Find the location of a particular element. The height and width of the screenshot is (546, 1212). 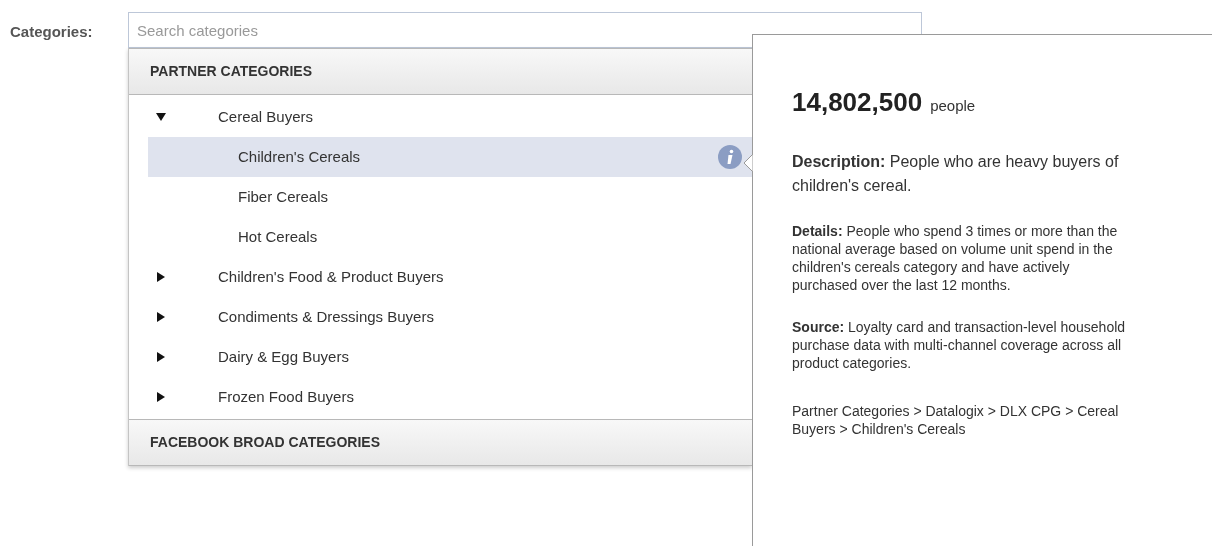

section-header: PARTNER CATEGORIES is located at coordinates (440, 71).